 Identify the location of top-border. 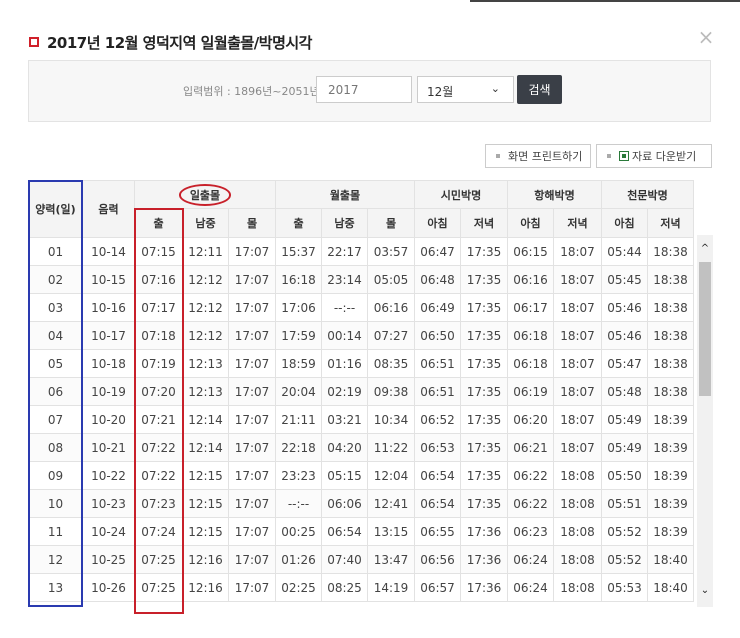
(605, 1).